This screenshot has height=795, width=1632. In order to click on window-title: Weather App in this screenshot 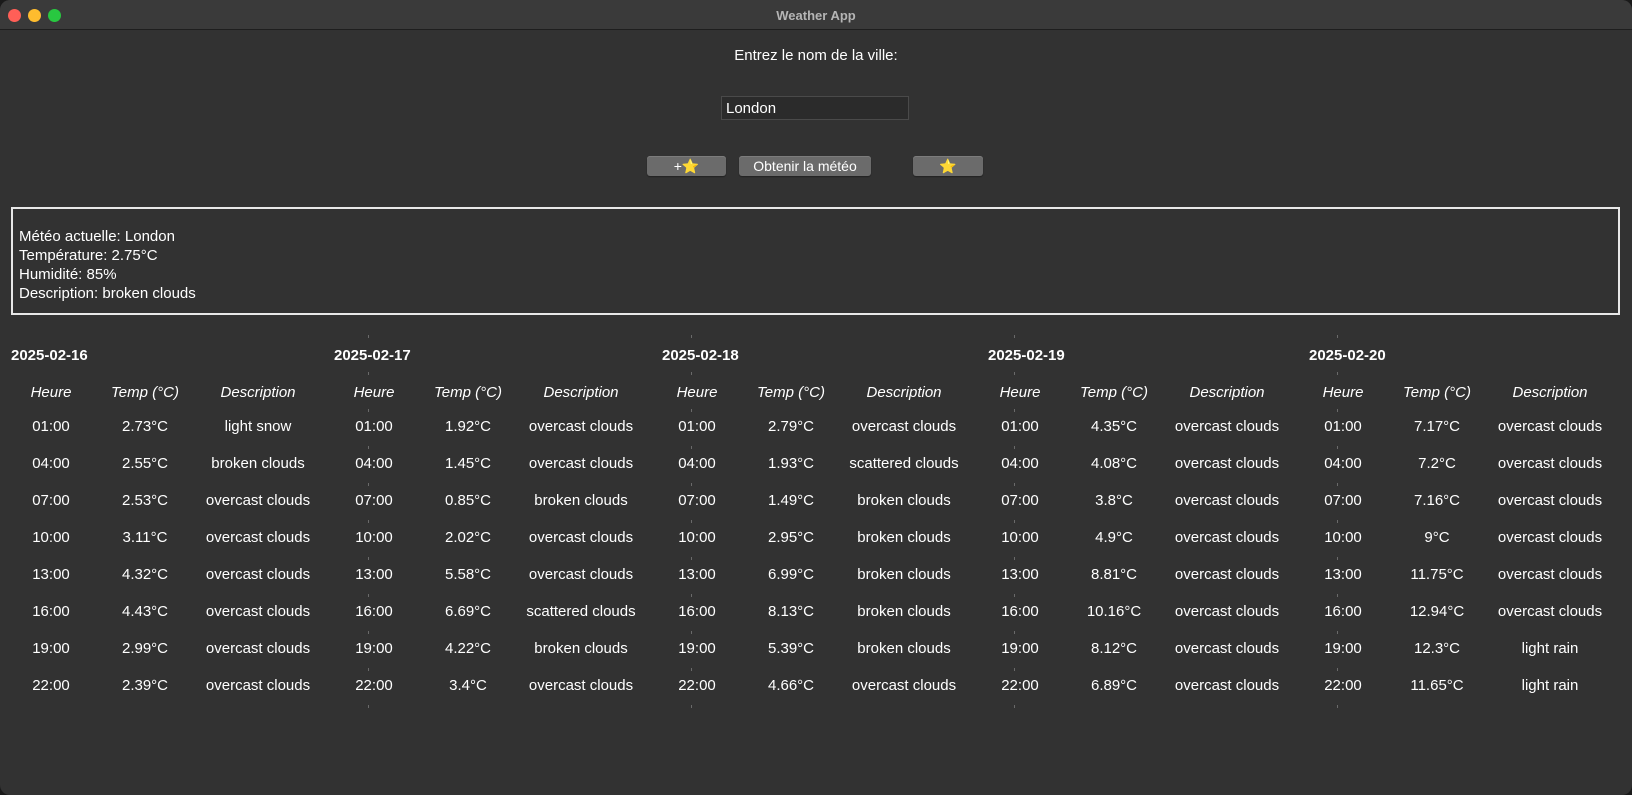, I will do `click(816, 15)`.